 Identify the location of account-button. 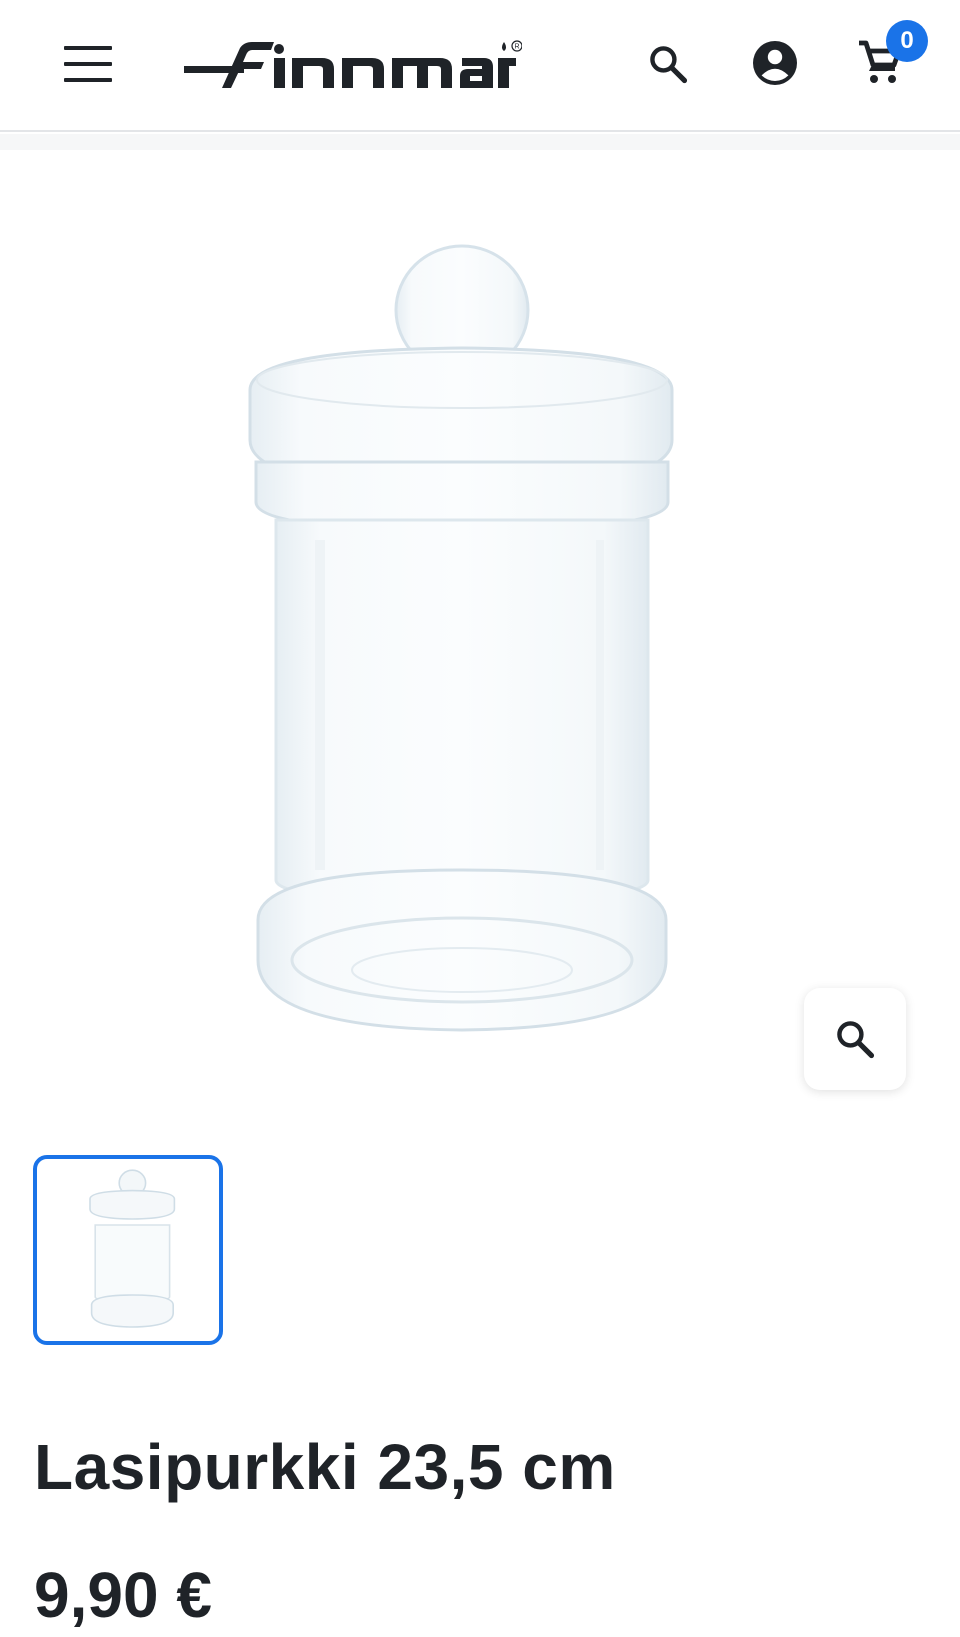
(775, 63).